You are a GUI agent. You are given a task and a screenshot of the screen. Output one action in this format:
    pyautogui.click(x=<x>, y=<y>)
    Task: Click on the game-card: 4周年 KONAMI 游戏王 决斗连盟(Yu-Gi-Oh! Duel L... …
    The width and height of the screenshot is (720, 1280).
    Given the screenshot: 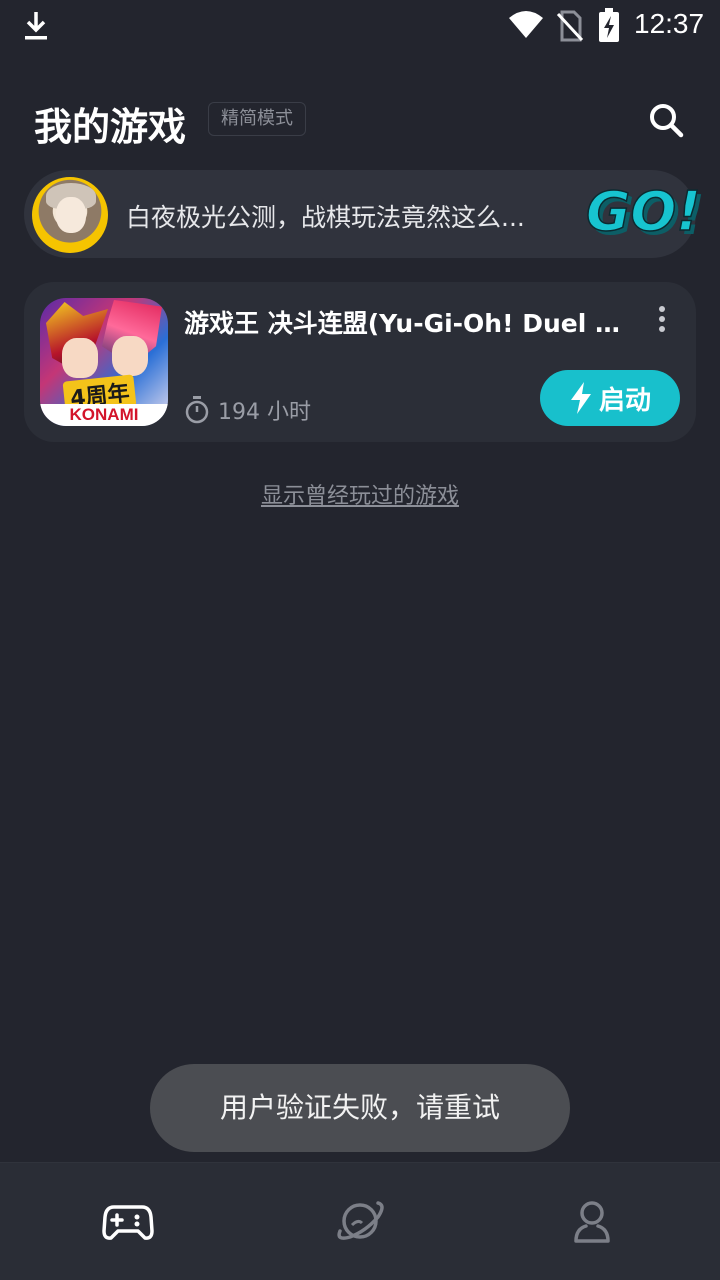 What is the action you would take?
    pyautogui.click(x=360, y=362)
    